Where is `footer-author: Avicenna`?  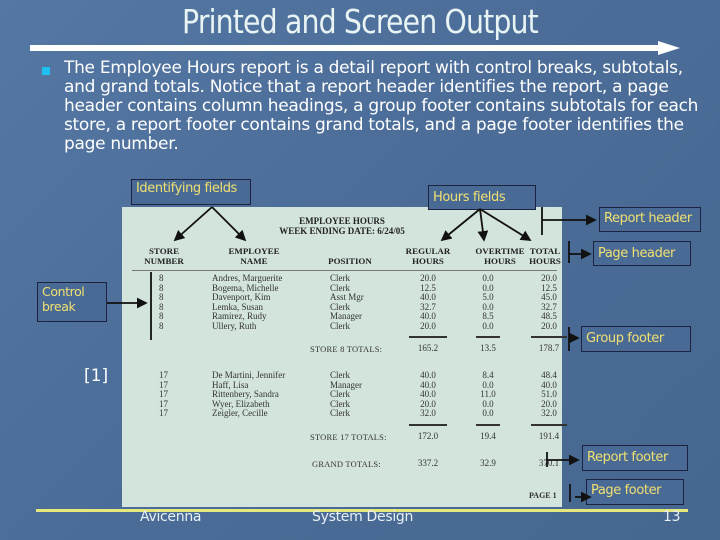 footer-author: Avicenna is located at coordinates (171, 517).